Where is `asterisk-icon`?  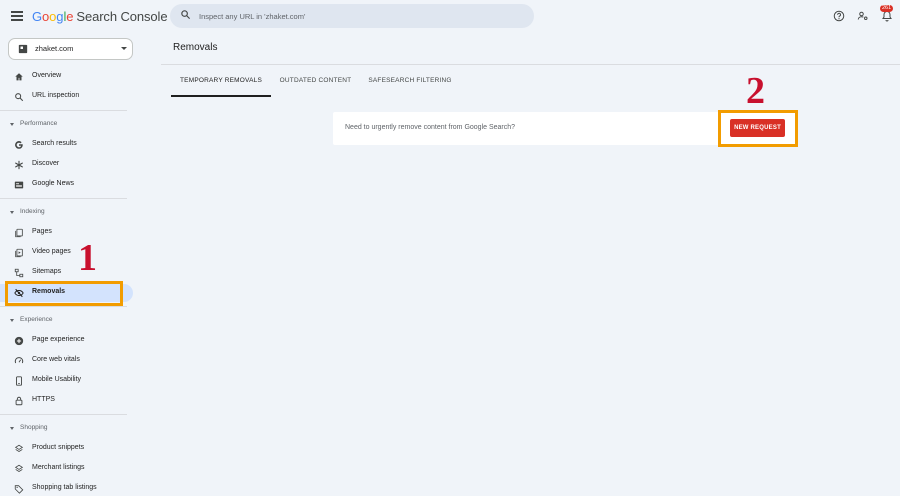 asterisk-icon is located at coordinates (19, 165).